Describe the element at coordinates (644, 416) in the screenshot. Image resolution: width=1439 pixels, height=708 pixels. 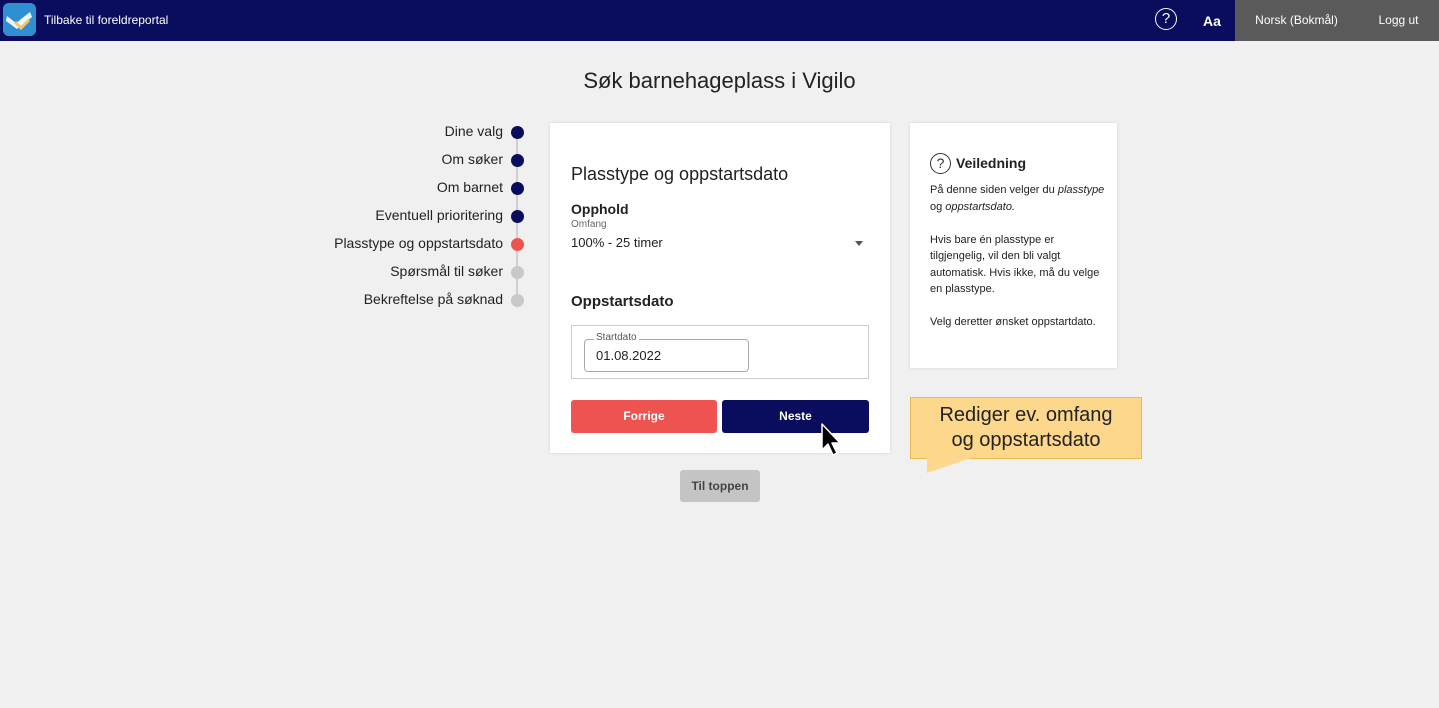
I see `previous-button: Forrige` at that location.